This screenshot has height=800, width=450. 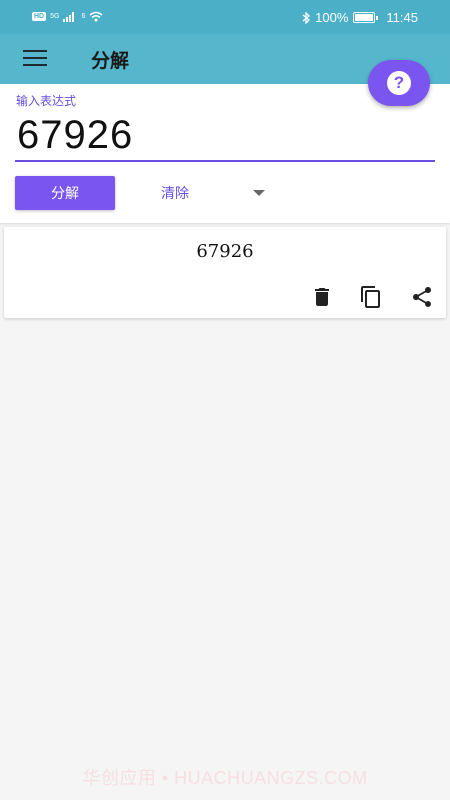 I want to click on battery-icon, so click(x=366, y=17).